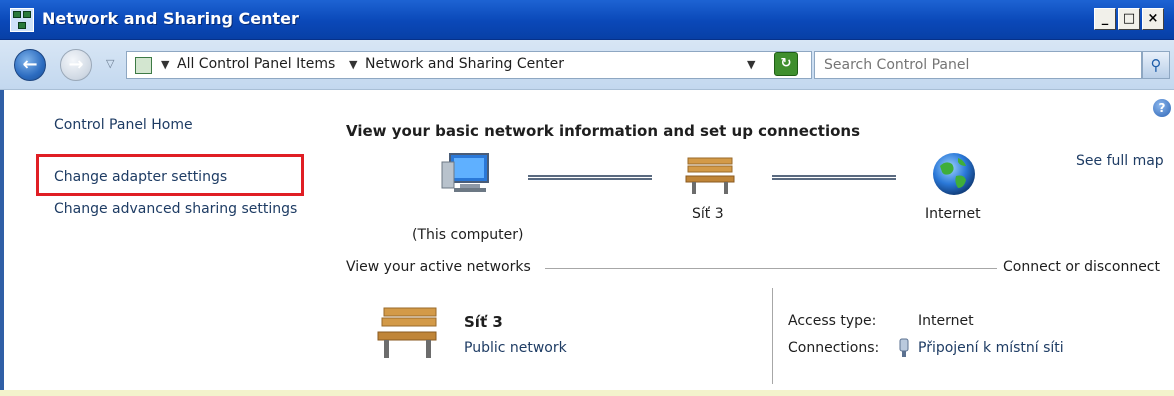 This screenshot has height=396, width=1174. Describe the element at coordinates (22, 20) in the screenshot. I see `network-center-icon` at that location.